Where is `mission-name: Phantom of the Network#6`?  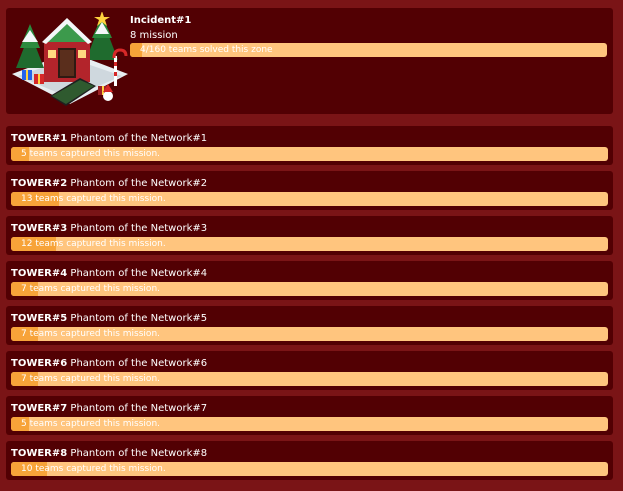
mission-name: Phantom of the Network#6 is located at coordinates (139, 363).